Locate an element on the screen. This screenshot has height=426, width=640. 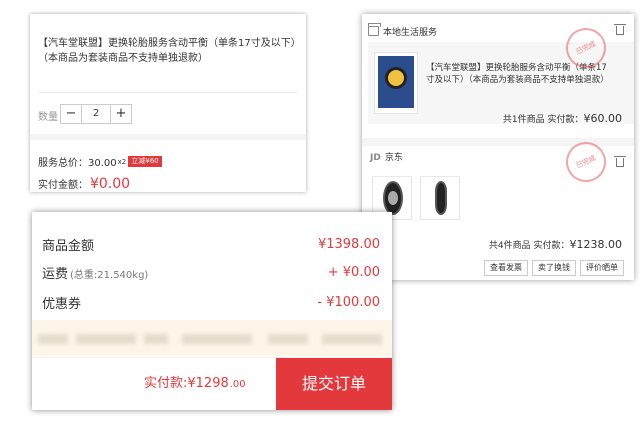
quantity-plus-button: + is located at coordinates (121, 114).